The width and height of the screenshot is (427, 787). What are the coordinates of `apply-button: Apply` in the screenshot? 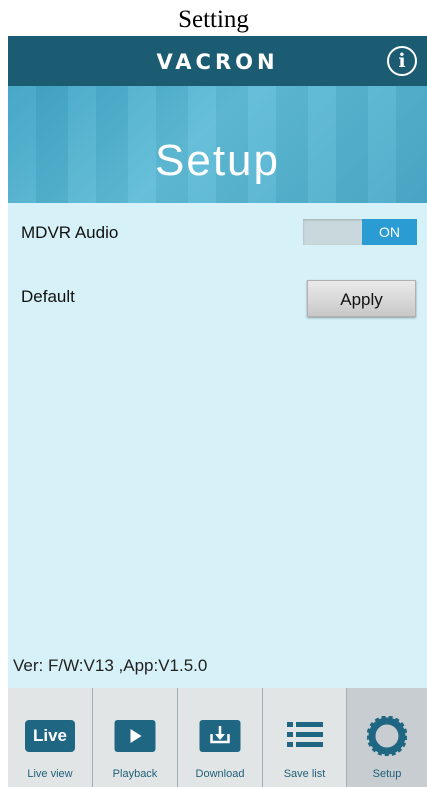 It's located at (361, 298).